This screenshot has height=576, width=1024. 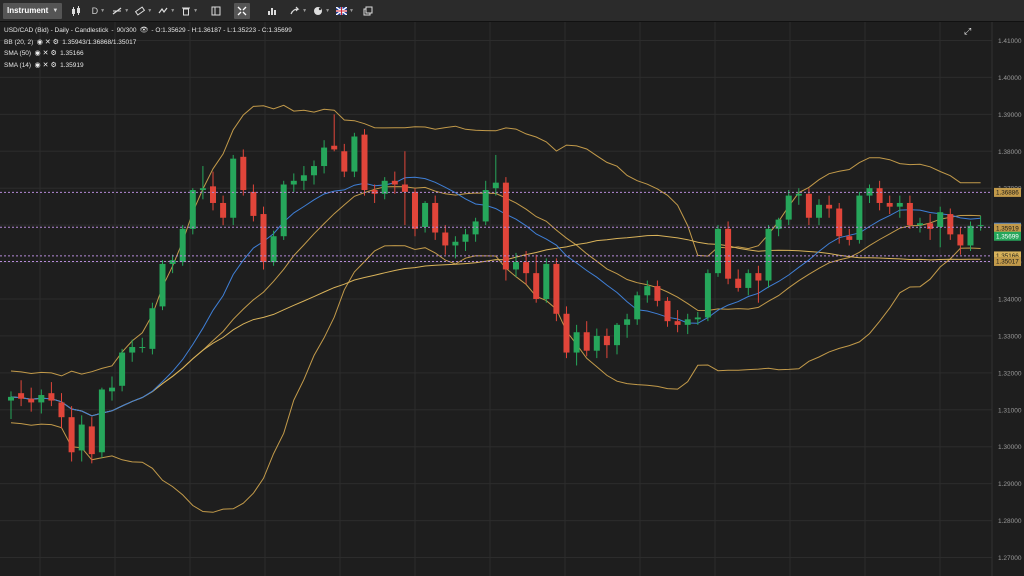 I want to click on price-tick-label: 1.31000, so click(x=1010, y=410).